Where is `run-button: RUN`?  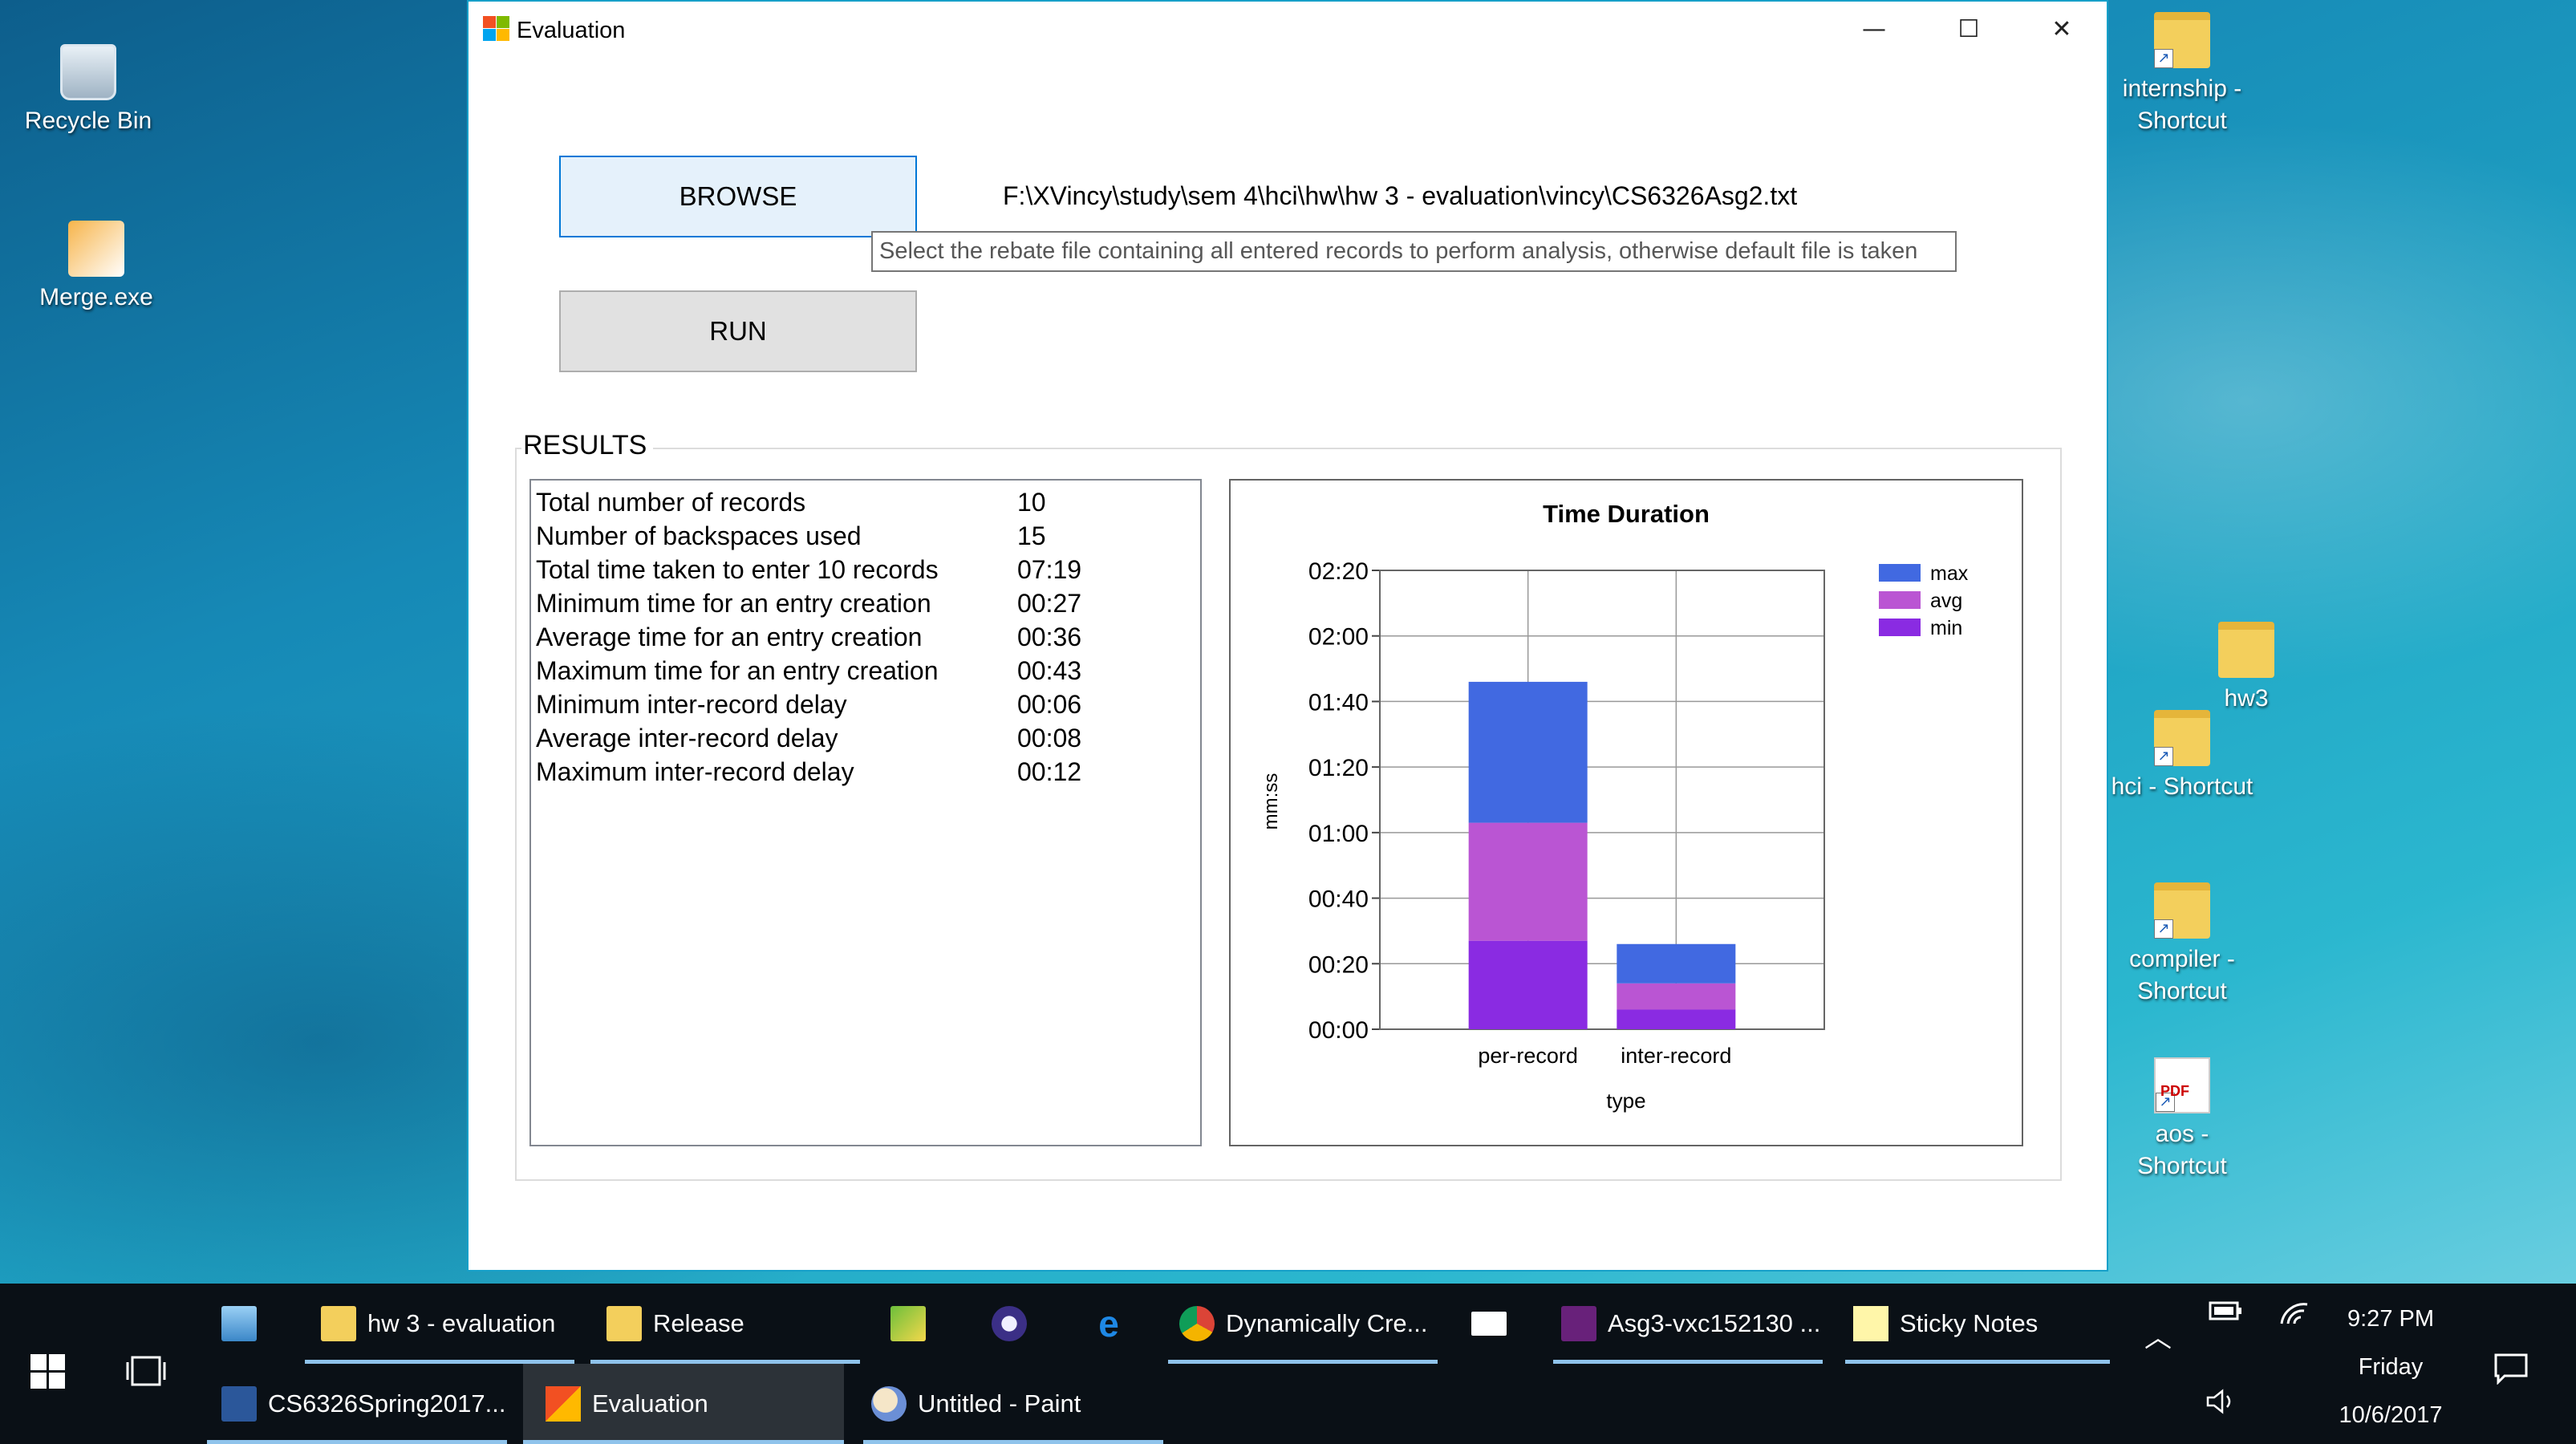 run-button: RUN is located at coordinates (738, 331).